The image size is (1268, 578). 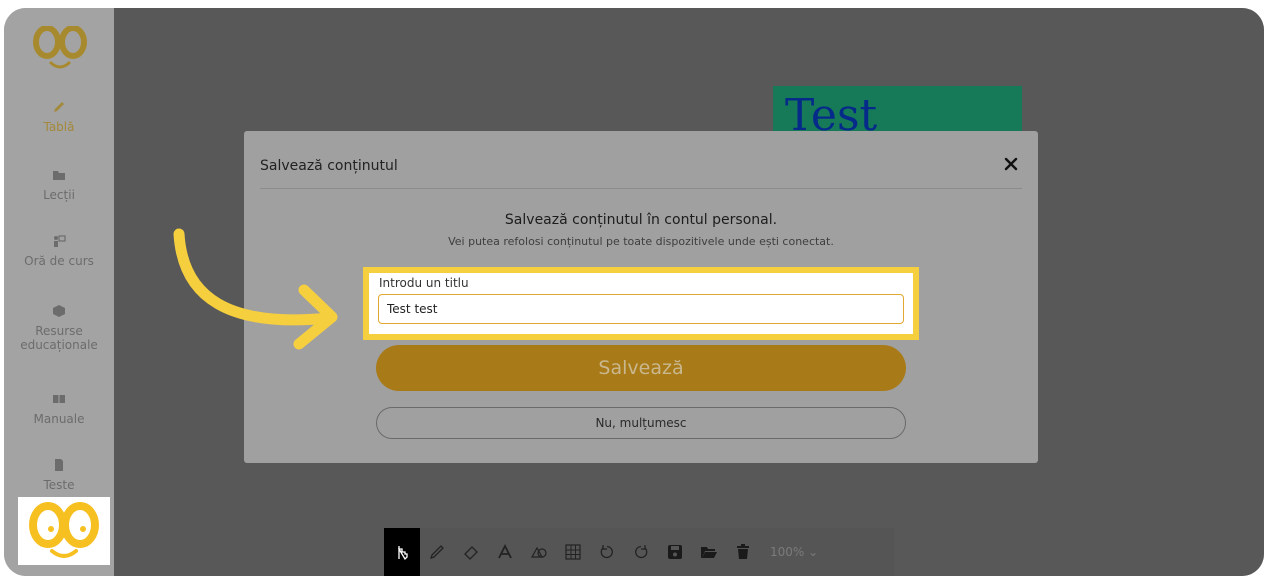 I want to click on document-icon, so click(x=59, y=465).